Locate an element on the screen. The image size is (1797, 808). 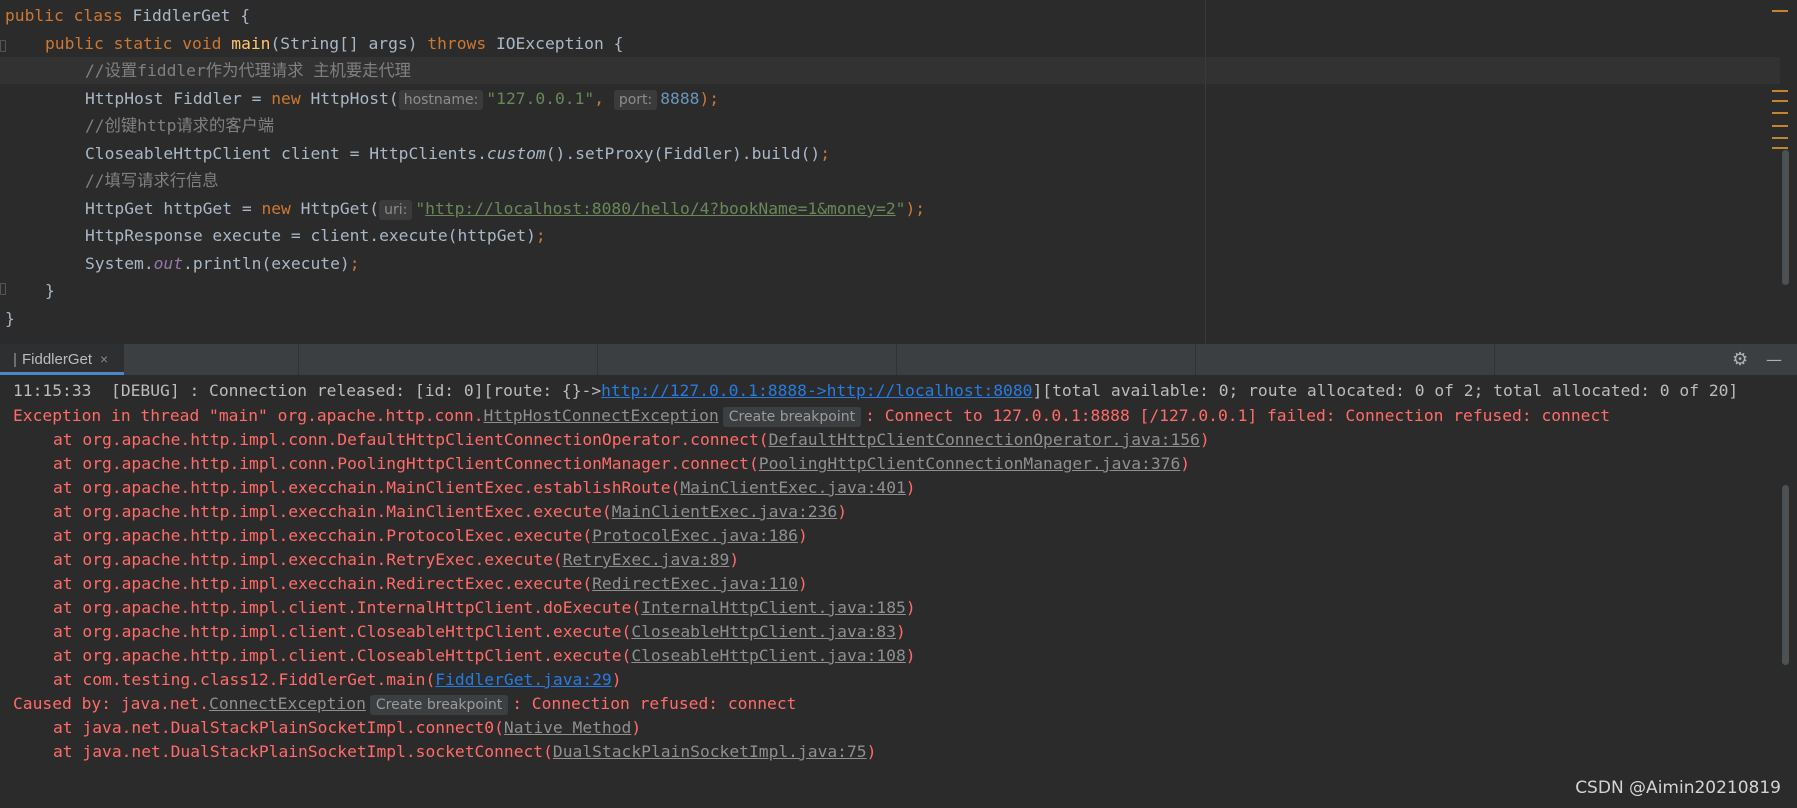
param-hint-hostname: hostname: is located at coordinates (441, 100).